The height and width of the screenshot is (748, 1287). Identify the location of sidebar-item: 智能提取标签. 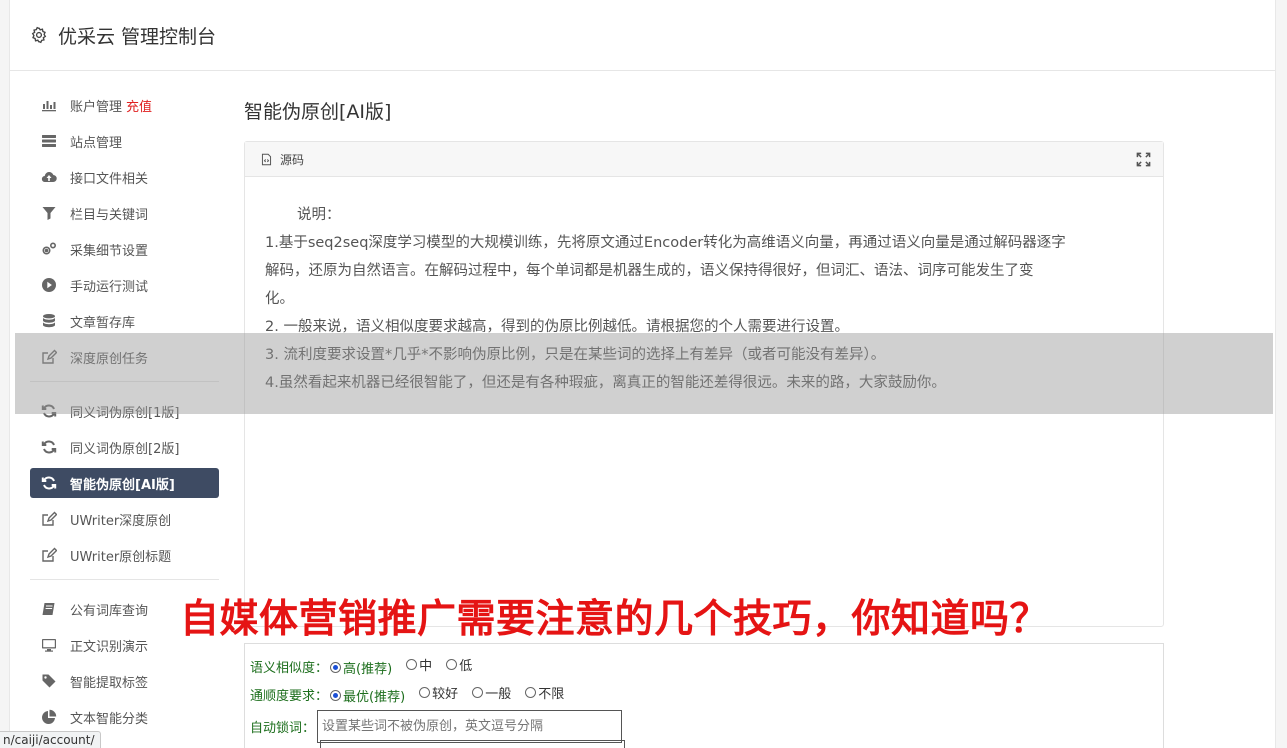
(124, 681).